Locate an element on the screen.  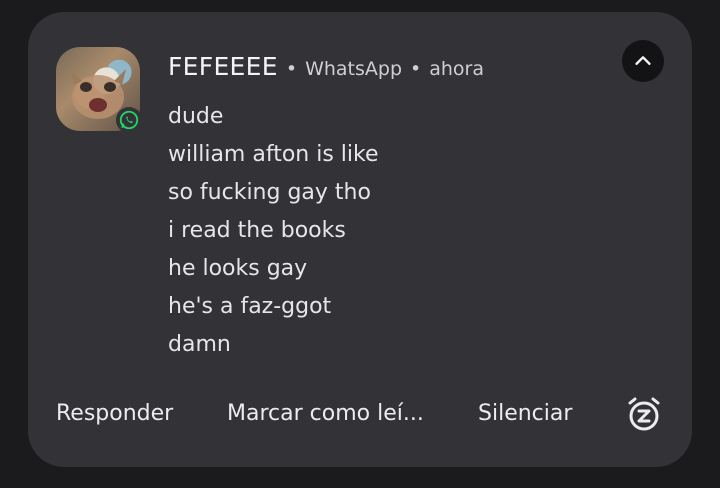
collapse-button is located at coordinates (643, 61).